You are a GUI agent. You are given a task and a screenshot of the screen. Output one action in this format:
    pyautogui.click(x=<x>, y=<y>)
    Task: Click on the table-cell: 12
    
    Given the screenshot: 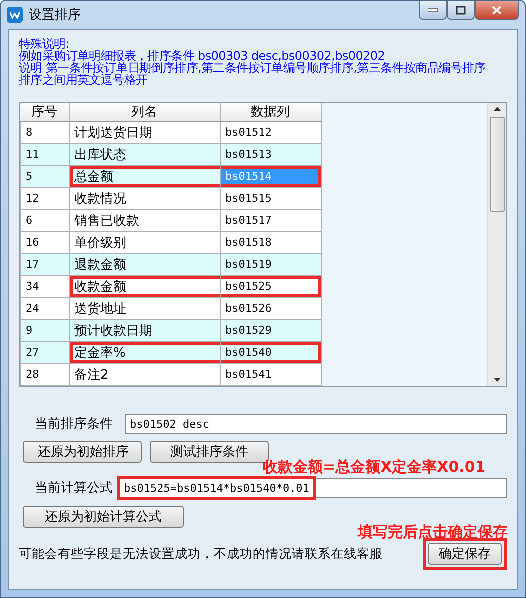 What is the action you would take?
    pyautogui.click(x=44, y=199)
    